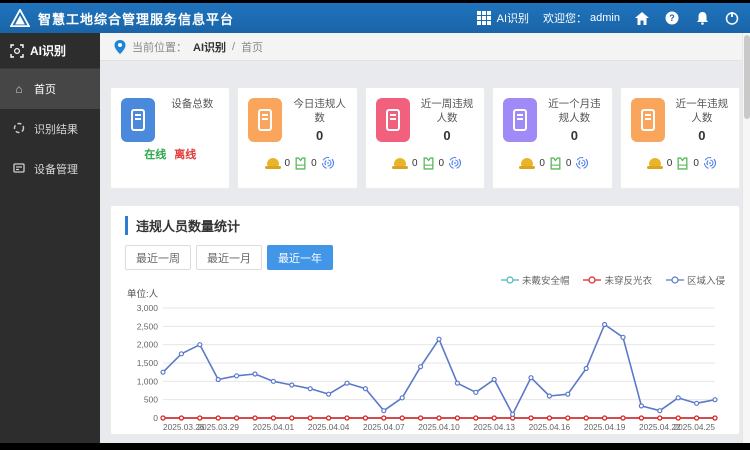 Image resolution: width=750 pixels, height=450 pixels. I want to click on sidebar-item-home: ⌂ 首页, so click(50, 89).